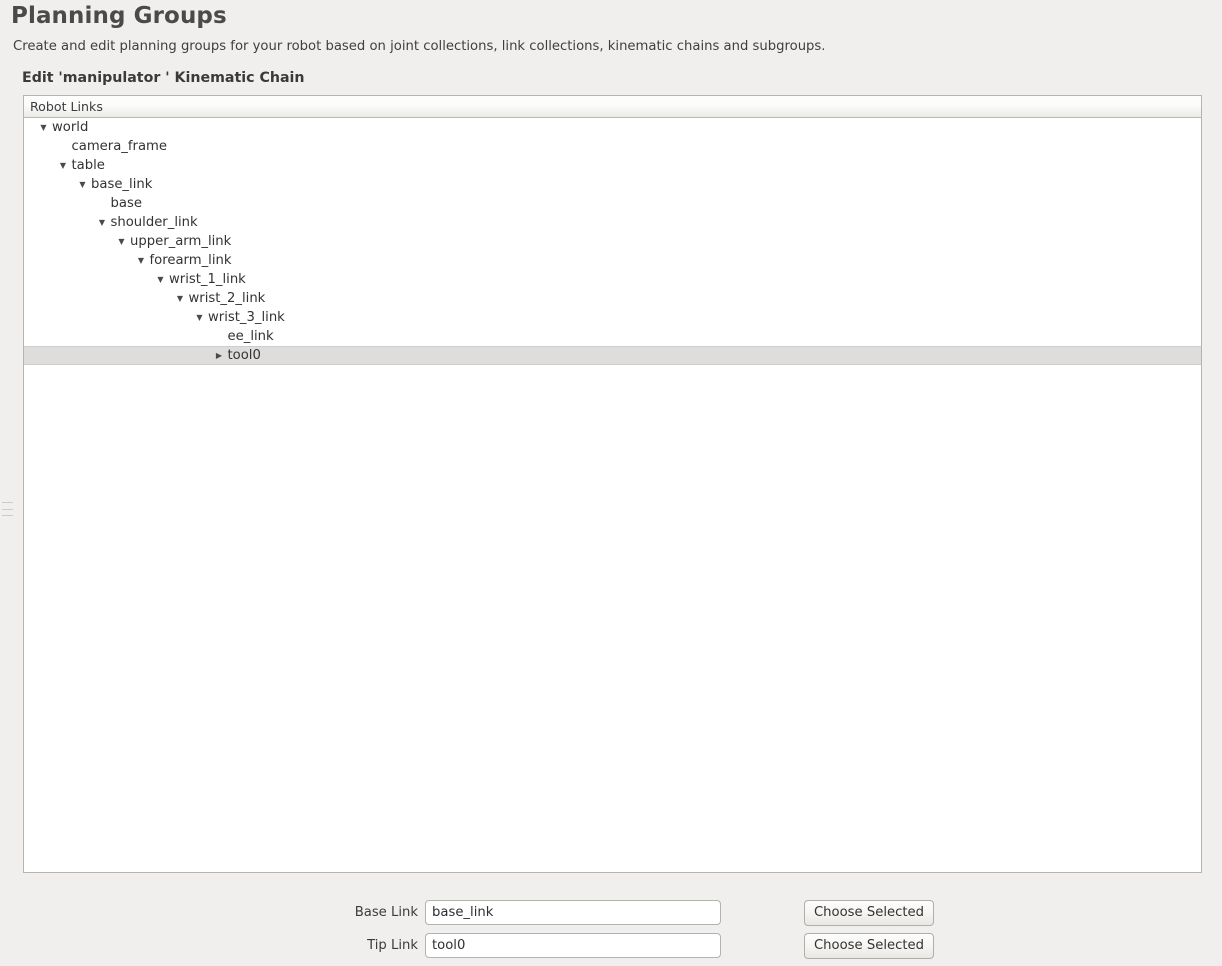 The height and width of the screenshot is (966, 1222). I want to click on tree-node-upper-arm-link: ▼ upper_arm_link, so click(612, 241).